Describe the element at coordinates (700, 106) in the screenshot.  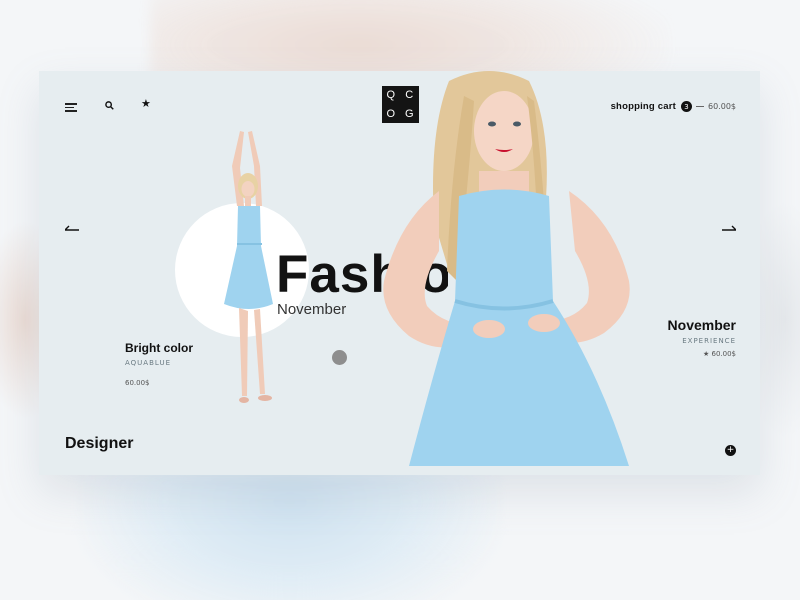
I see `cart-divider` at that location.